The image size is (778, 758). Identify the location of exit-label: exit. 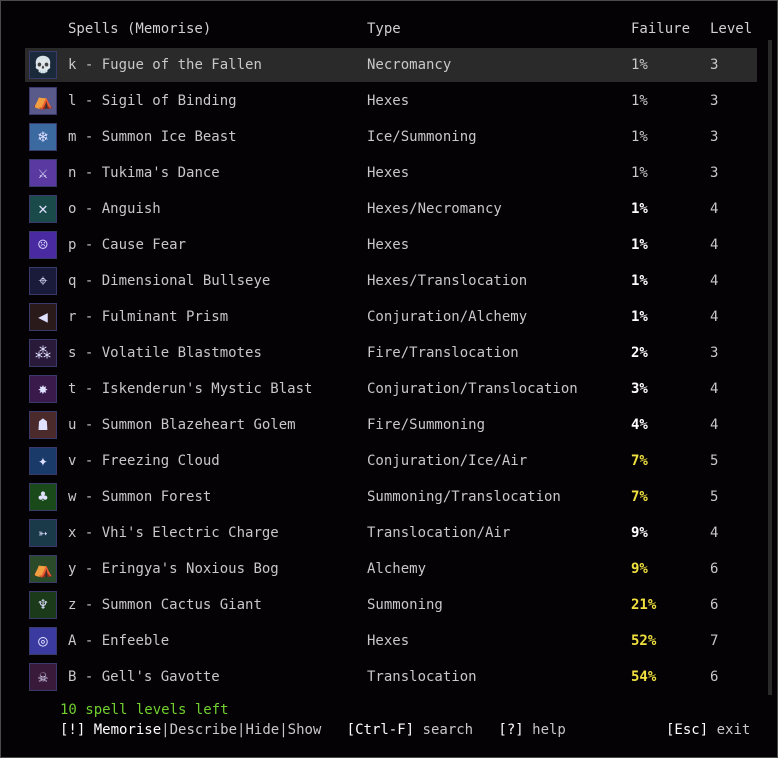
(734, 730).